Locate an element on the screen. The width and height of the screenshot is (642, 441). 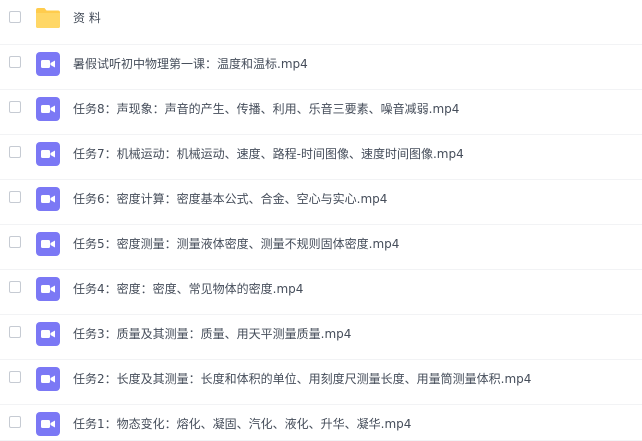
list-item-video: 暑假试听初中物理第一课：温度和温标.mp4 is located at coordinates (321, 67).